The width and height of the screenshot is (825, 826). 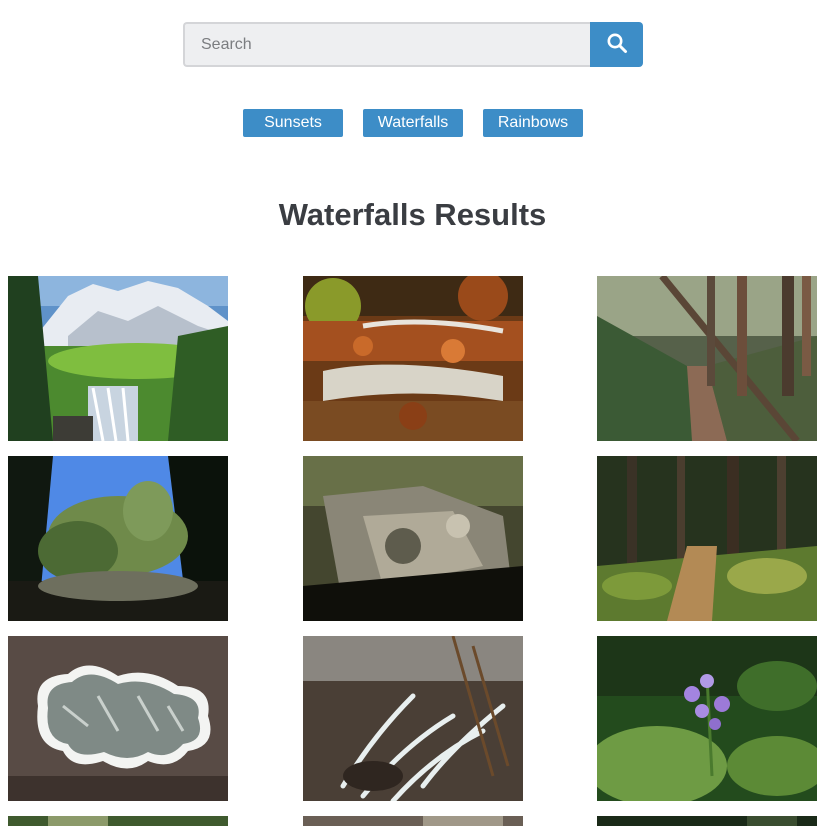 I want to click on search-icon, so click(x=617, y=44).